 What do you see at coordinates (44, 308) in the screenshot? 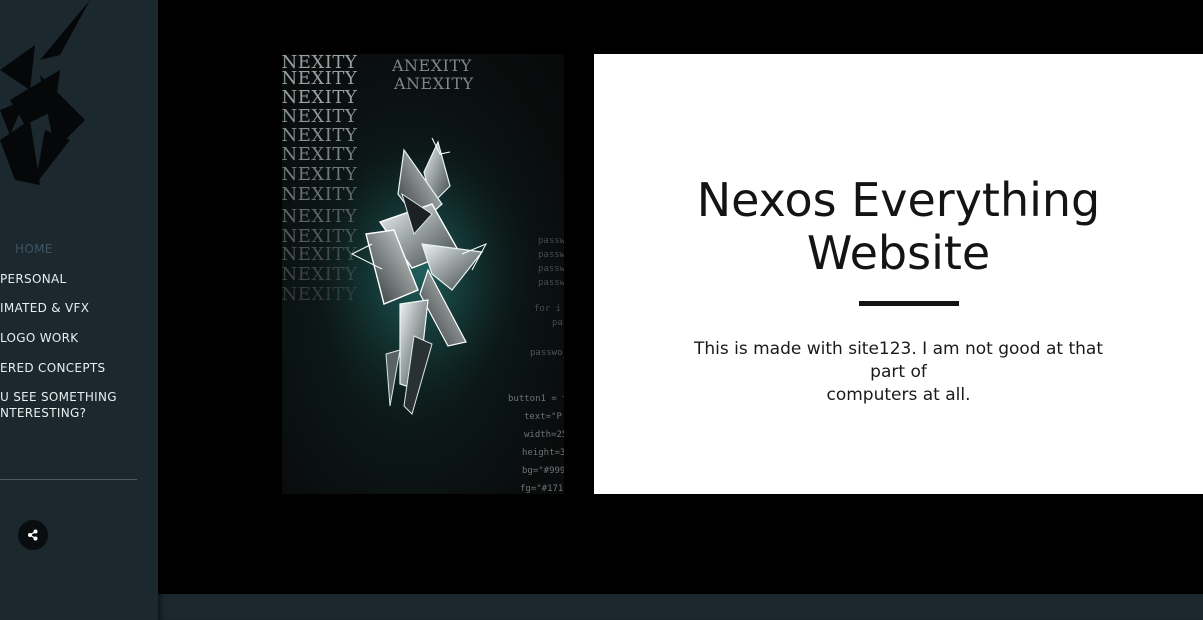
I see `nav-item-animated-vfx: IMATED & VFX` at bounding box center [44, 308].